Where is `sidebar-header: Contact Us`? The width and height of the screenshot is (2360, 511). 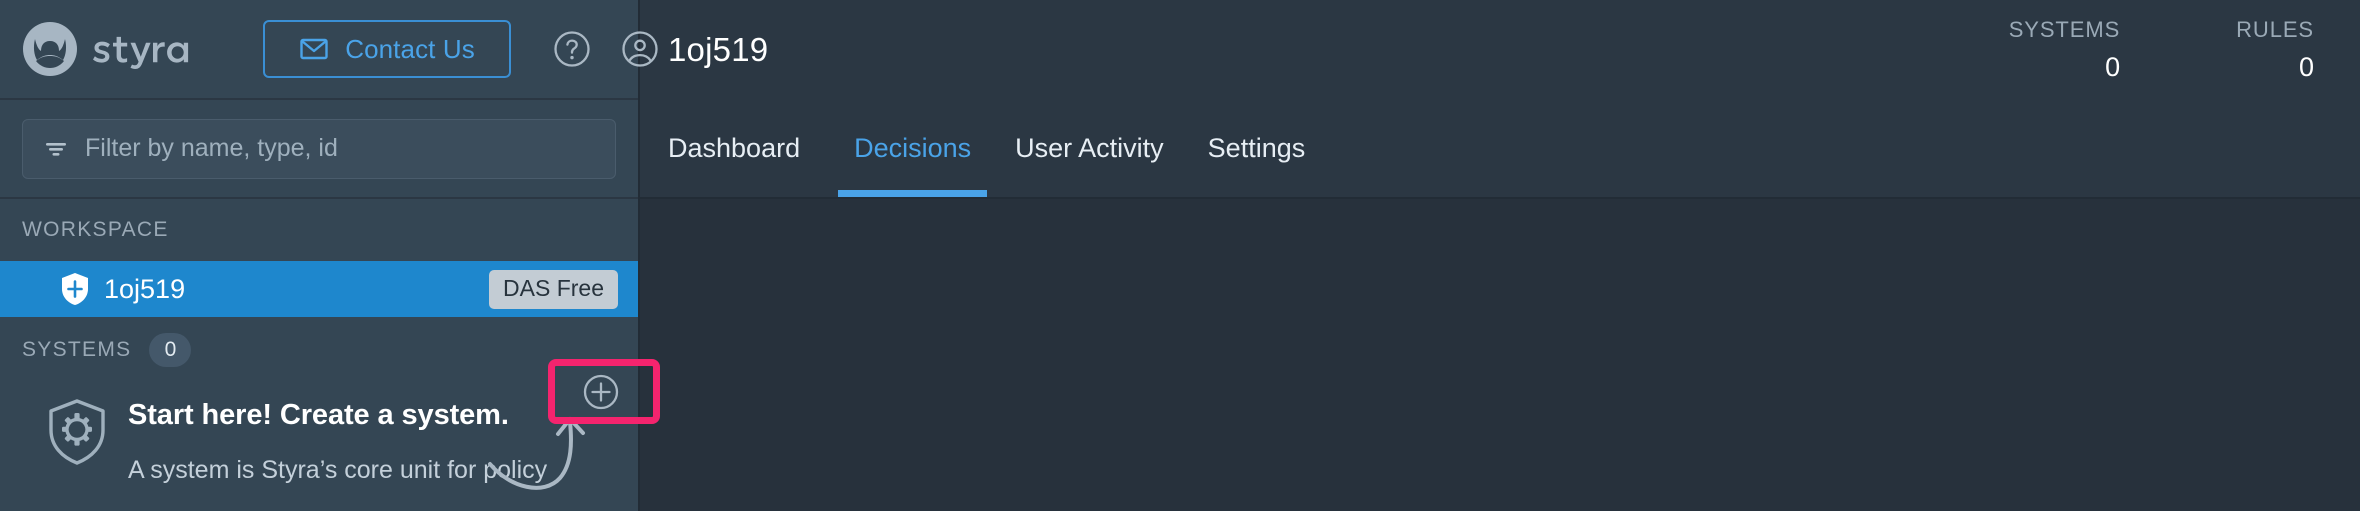 sidebar-header: Contact Us is located at coordinates (329, 50).